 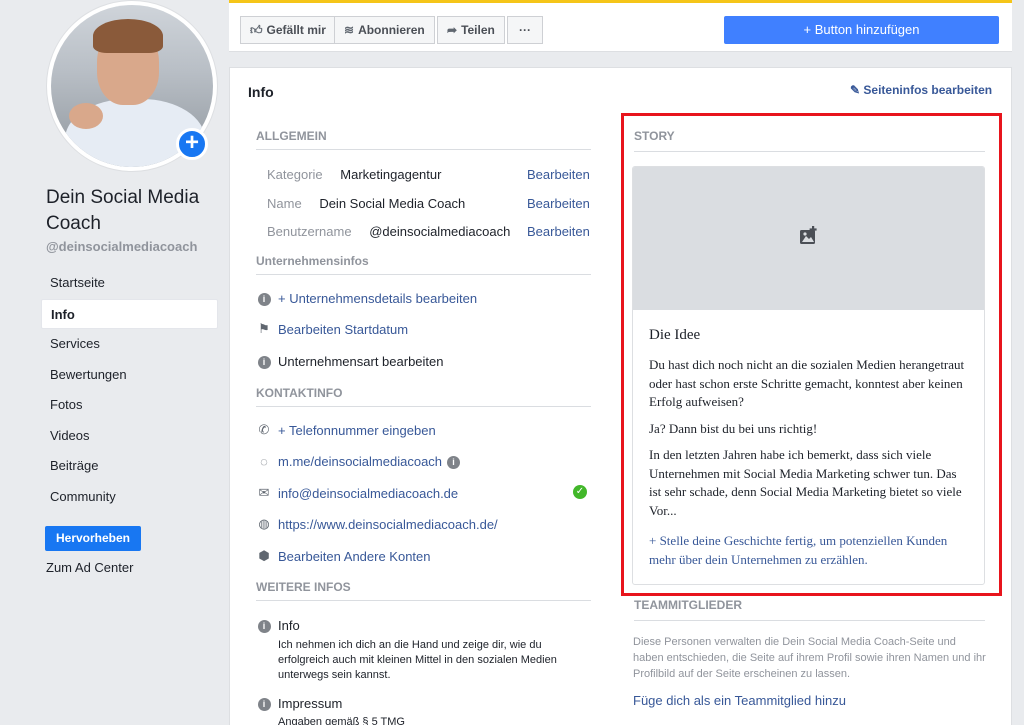 What do you see at coordinates (278, 625) in the screenshot?
I see `about-row: i Info` at bounding box center [278, 625].